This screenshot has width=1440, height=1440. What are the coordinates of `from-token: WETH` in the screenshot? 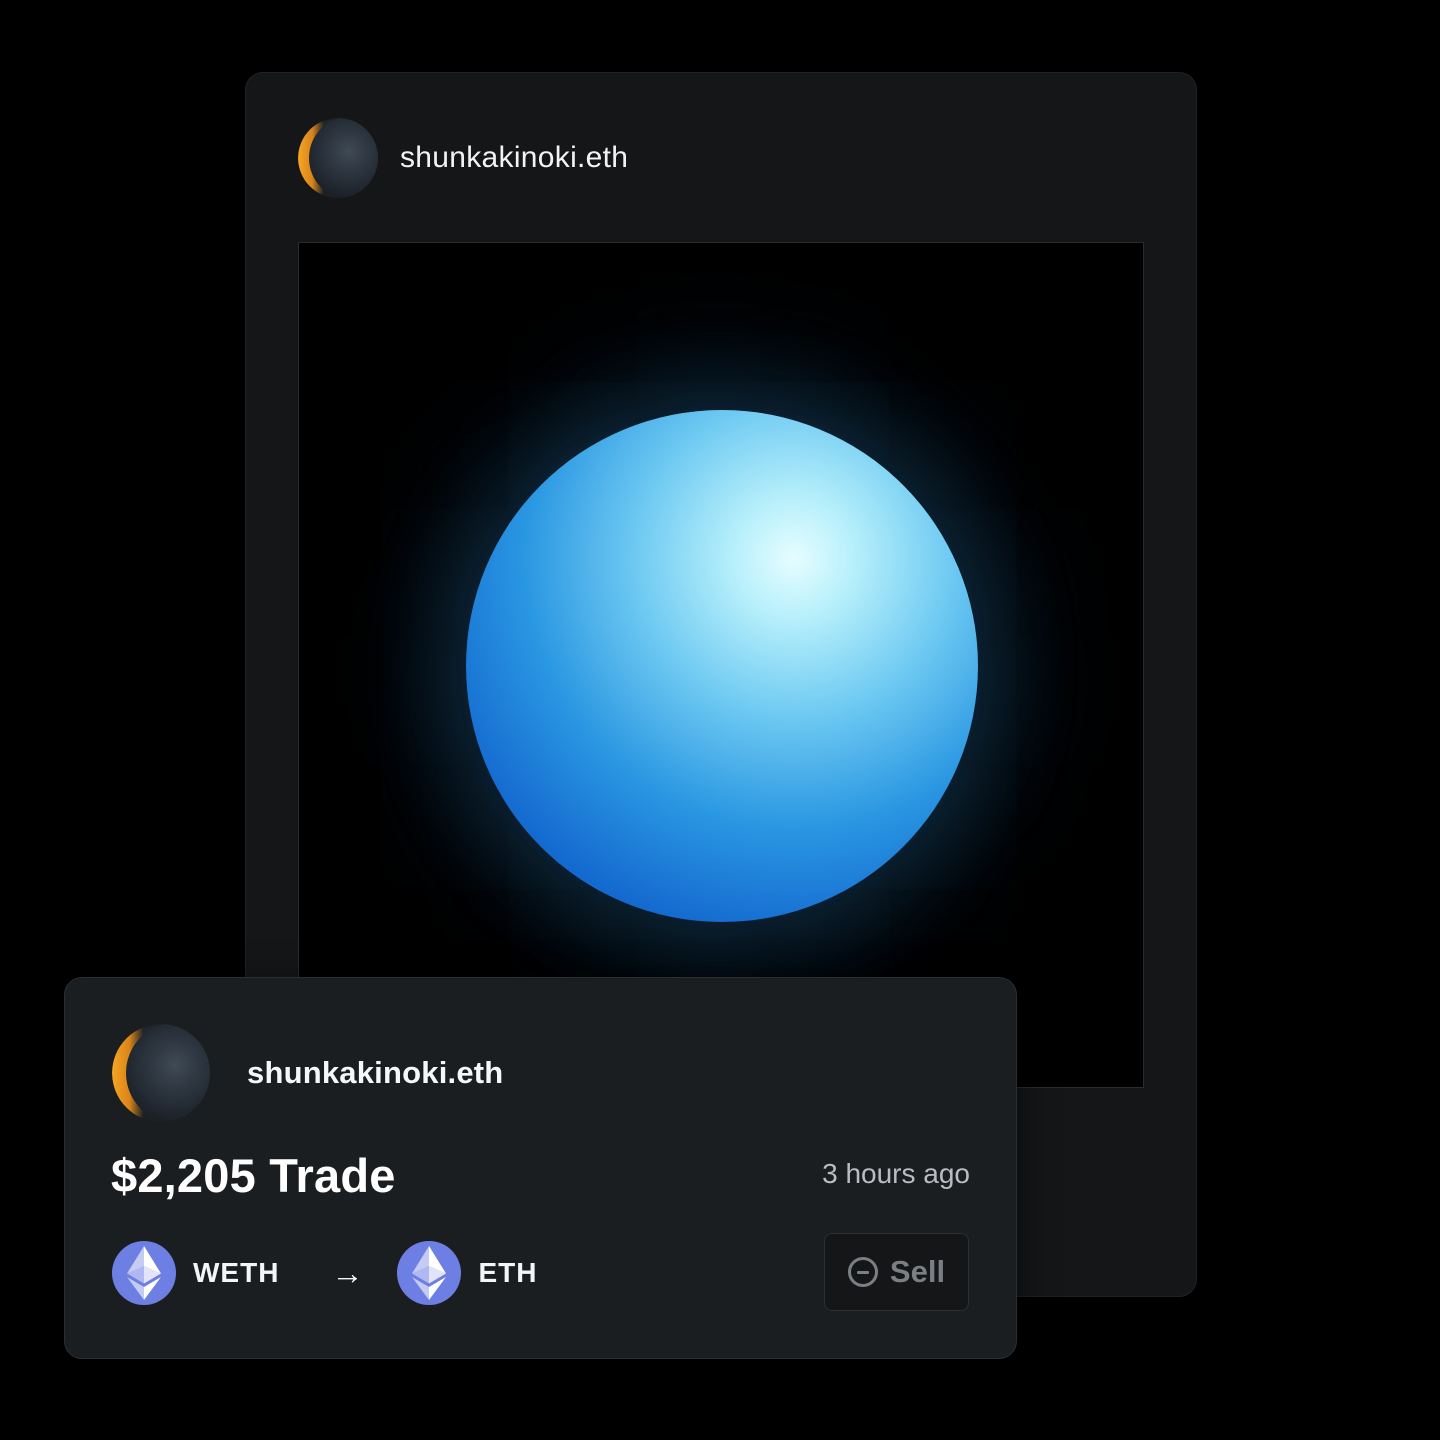 It's located at (195, 1273).